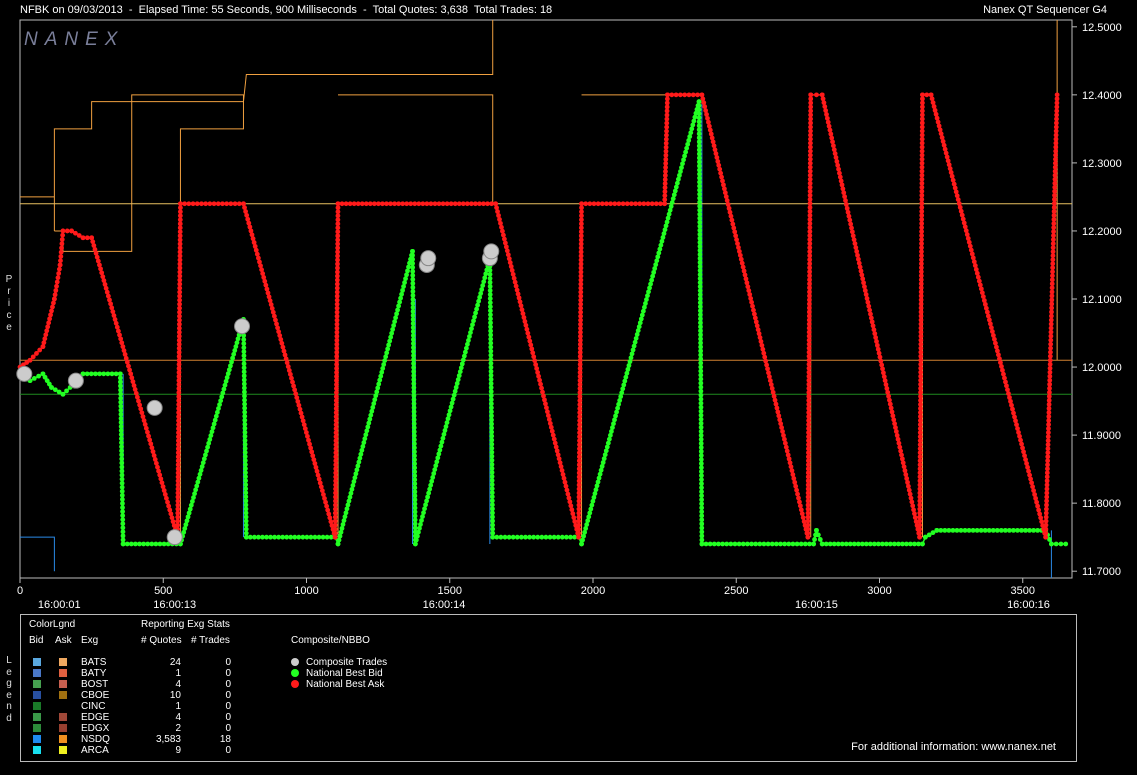 This screenshot has width=1137, height=775. What do you see at coordinates (94, 673) in the screenshot?
I see `legend-exg-cell: BATY` at bounding box center [94, 673].